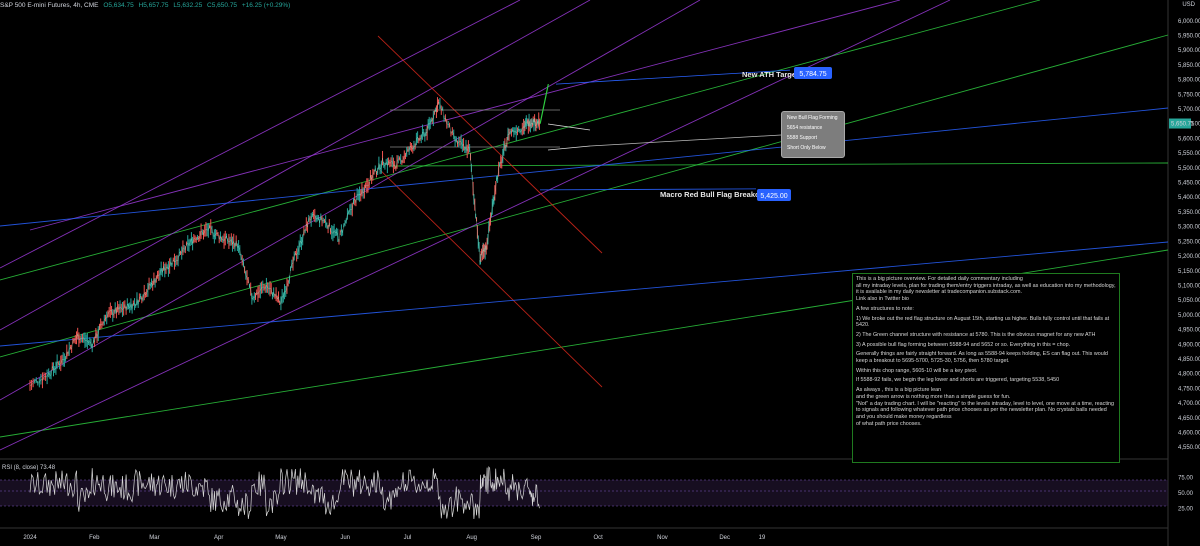 The height and width of the screenshot is (546, 1200). I want to click on time-tick-label: 19, so click(762, 538).